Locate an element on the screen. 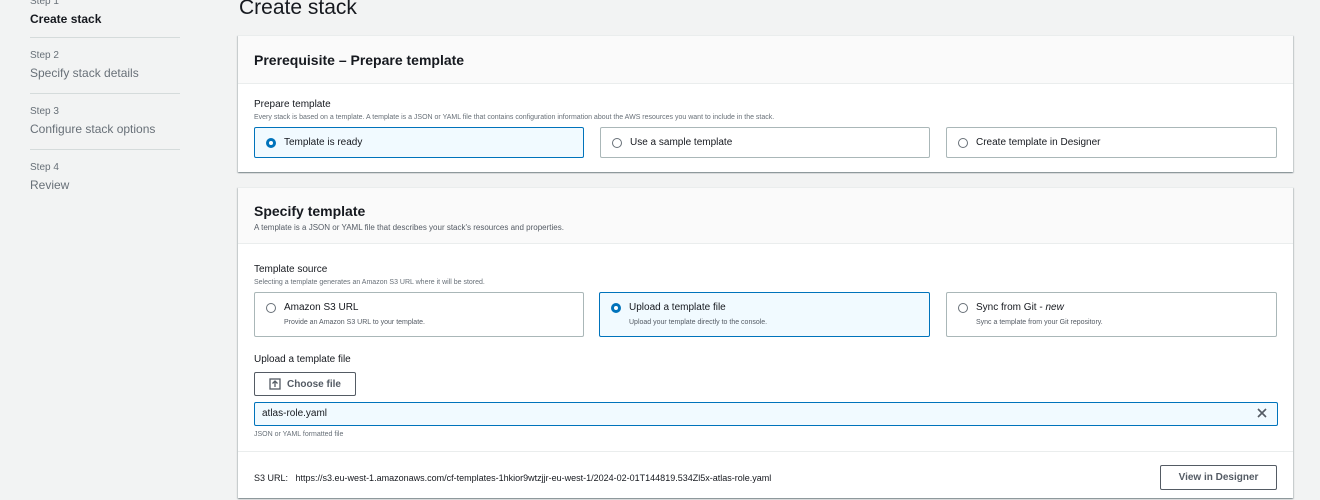 This screenshot has width=1320, height=500. step-2: Step 2 Specify stack details is located at coordinates (105, 65).